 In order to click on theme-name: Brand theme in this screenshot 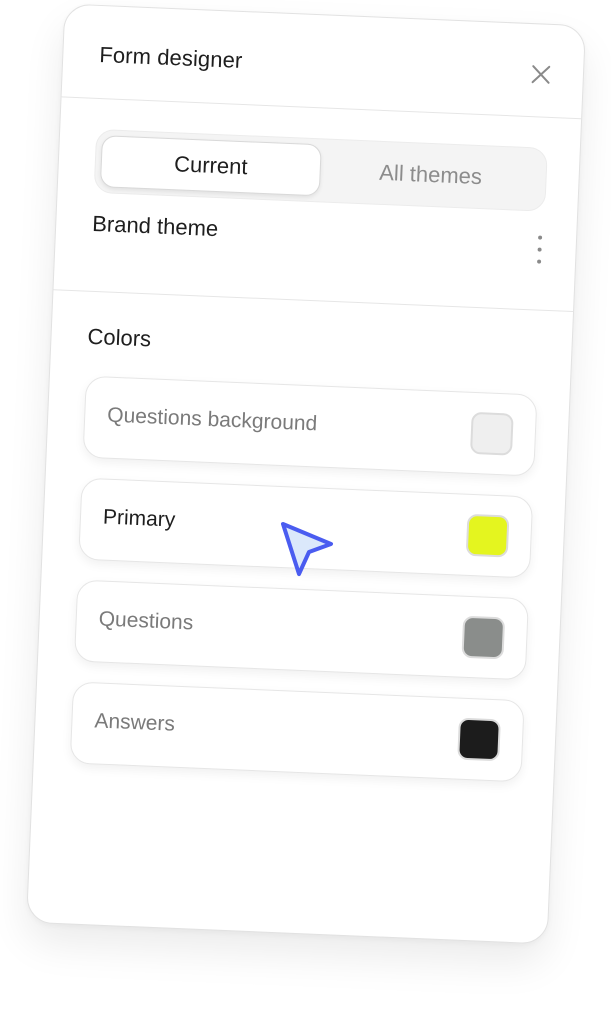, I will do `click(155, 226)`.